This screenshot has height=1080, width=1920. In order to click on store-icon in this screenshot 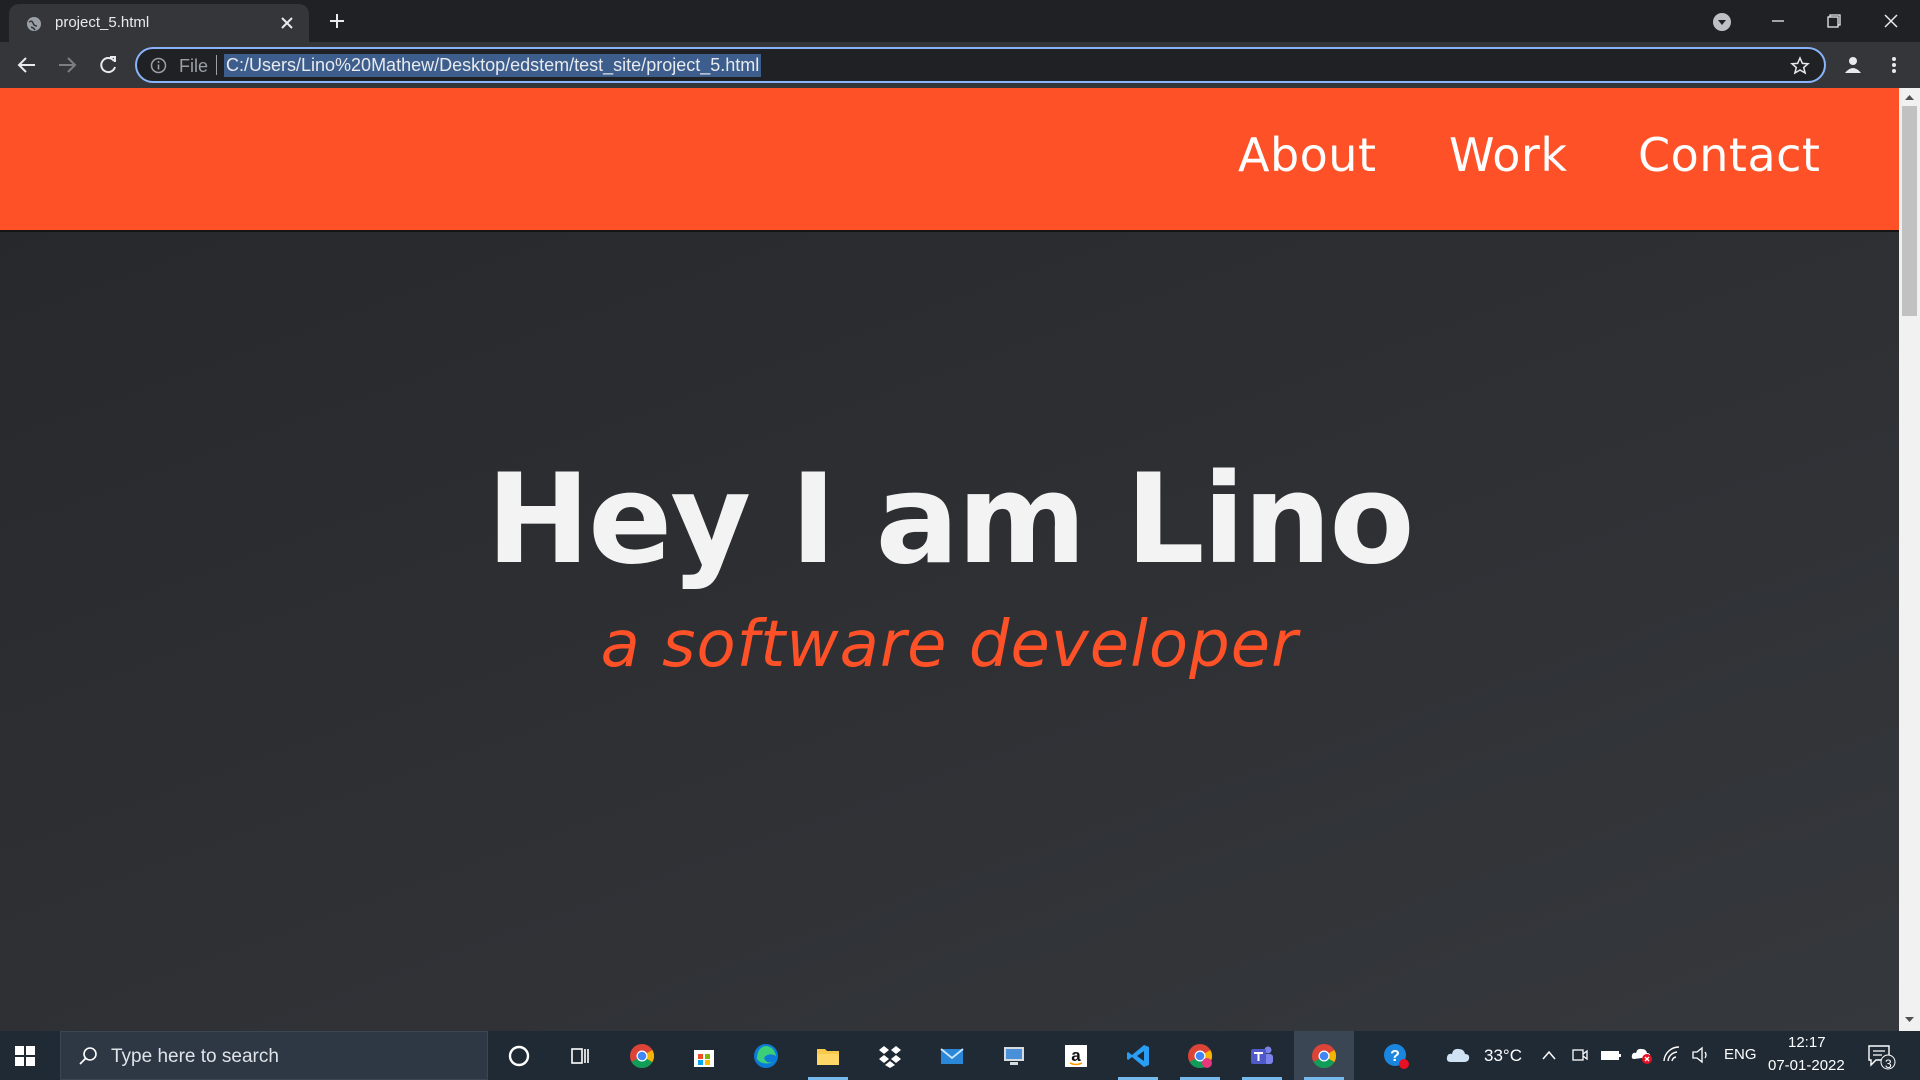, I will do `click(704, 1058)`.